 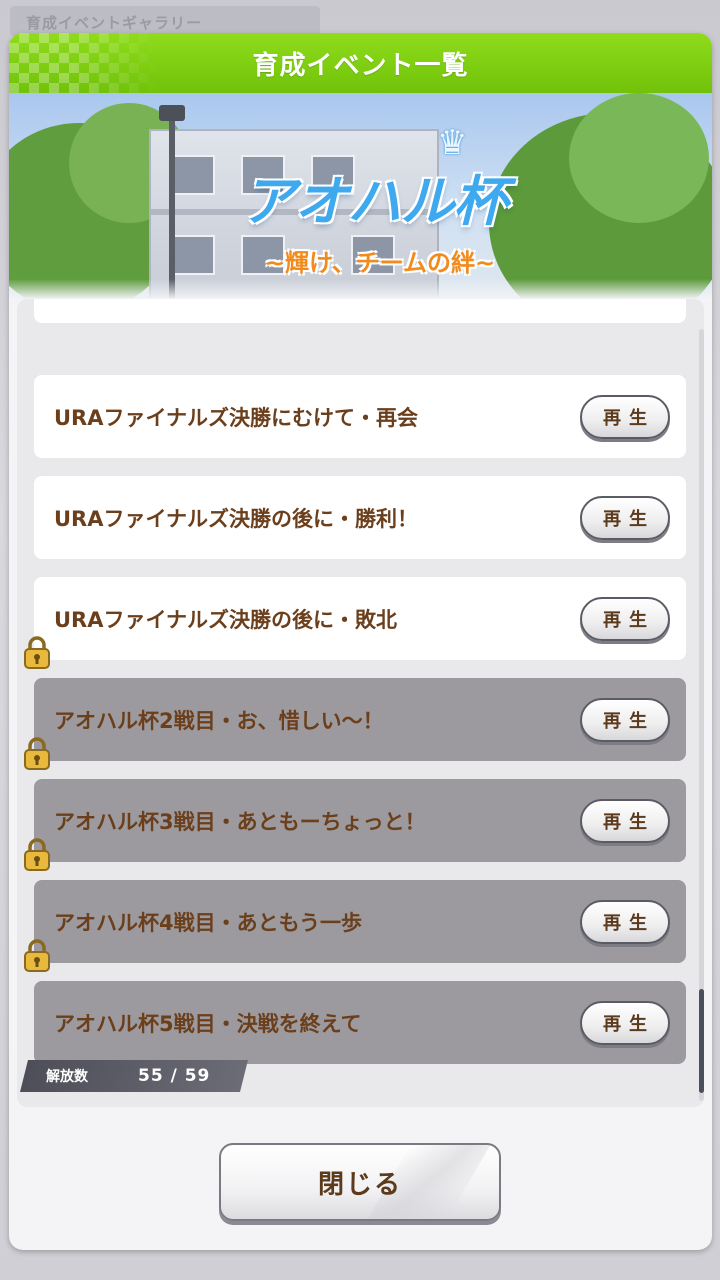 I want to click on event-row-locked: アオハル杯4戦目・あともう一歩 再生, so click(x=360, y=921).